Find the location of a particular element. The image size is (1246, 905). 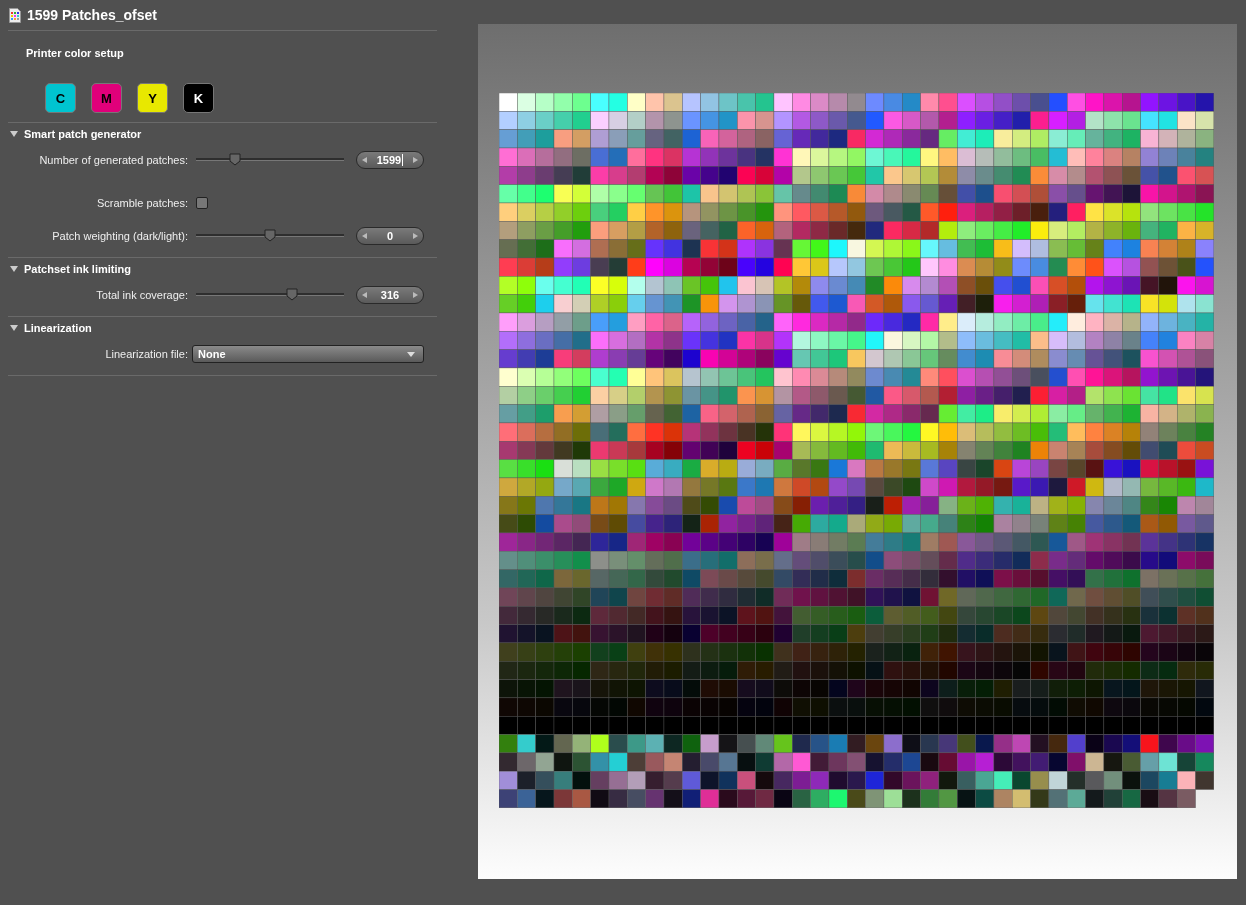

ink-swatch: Y is located at coordinates (152, 98).